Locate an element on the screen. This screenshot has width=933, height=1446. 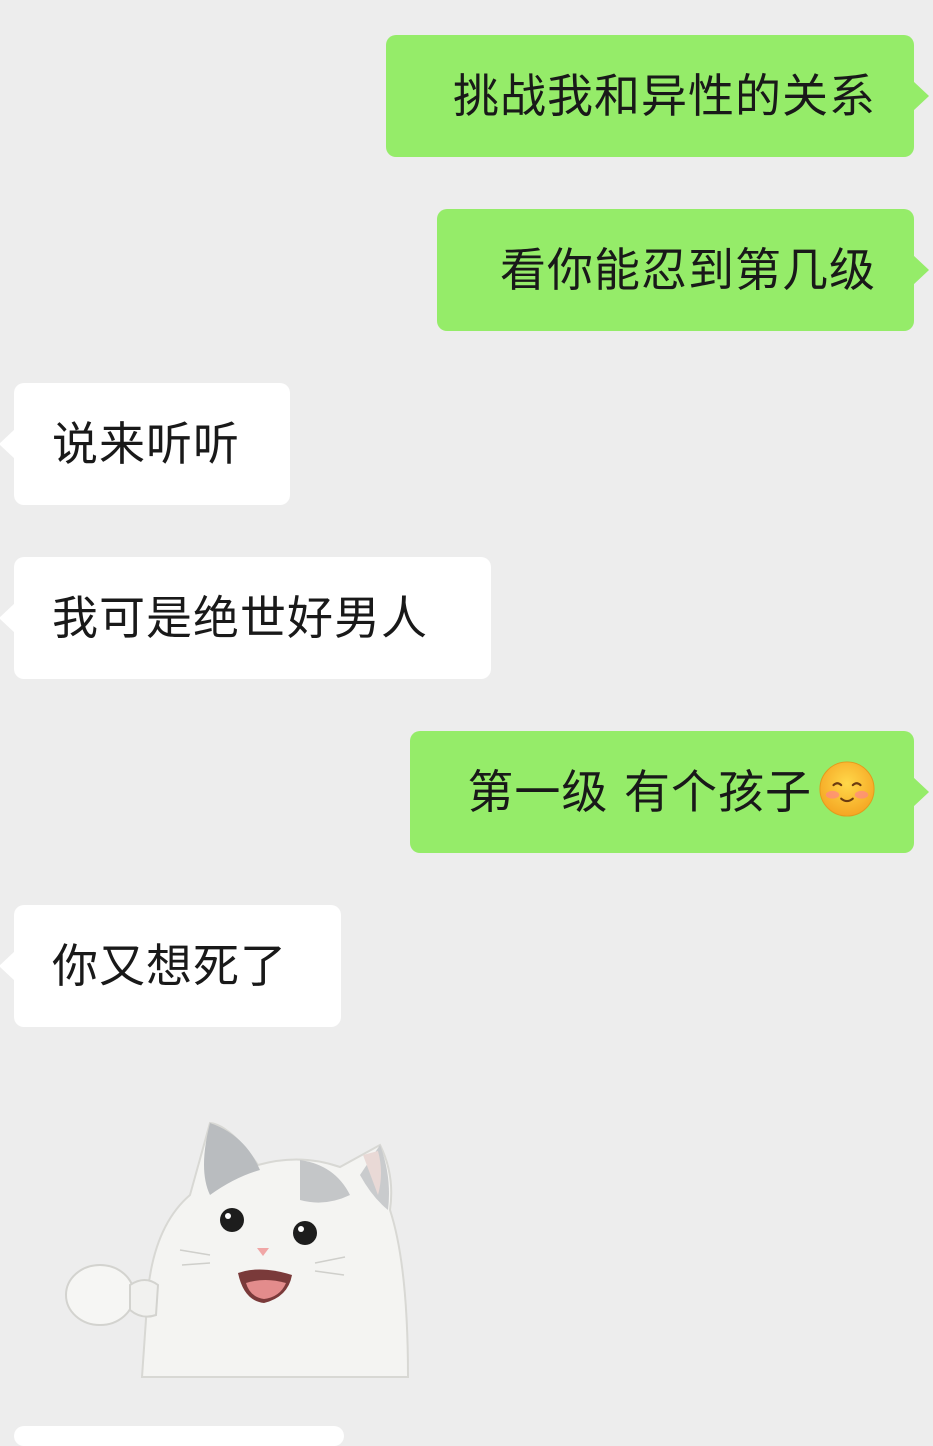
message-bubble-received: 我可是绝世好男人 is located at coordinates (245, 618).